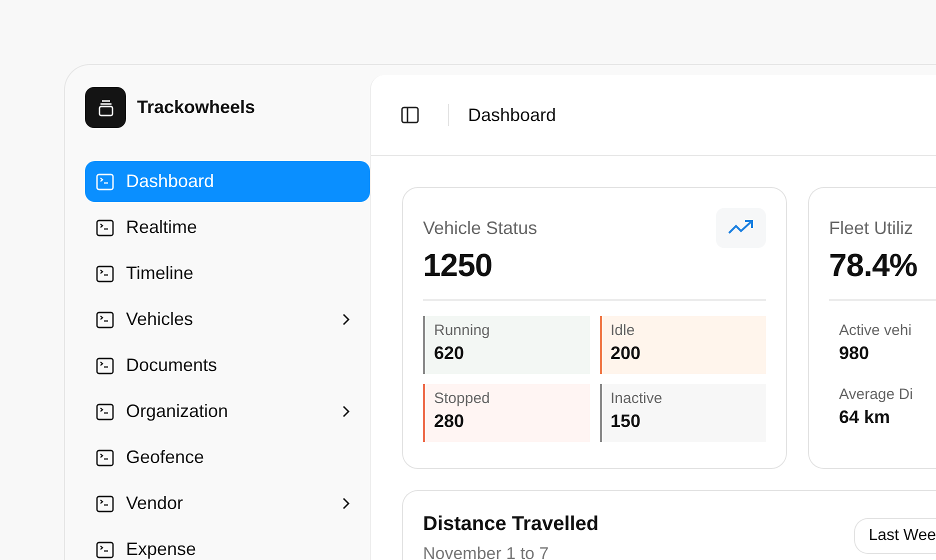  What do you see at coordinates (227, 544) in the screenshot?
I see `sidebar-item: Expense` at bounding box center [227, 544].